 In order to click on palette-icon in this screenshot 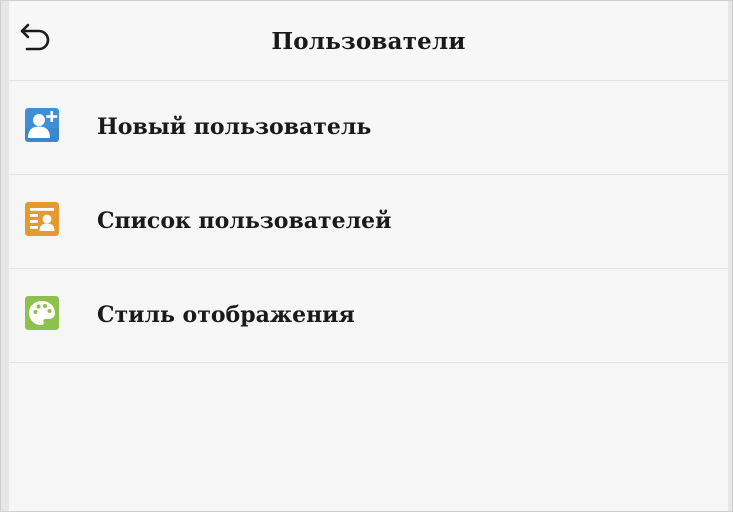, I will do `click(42, 313)`.